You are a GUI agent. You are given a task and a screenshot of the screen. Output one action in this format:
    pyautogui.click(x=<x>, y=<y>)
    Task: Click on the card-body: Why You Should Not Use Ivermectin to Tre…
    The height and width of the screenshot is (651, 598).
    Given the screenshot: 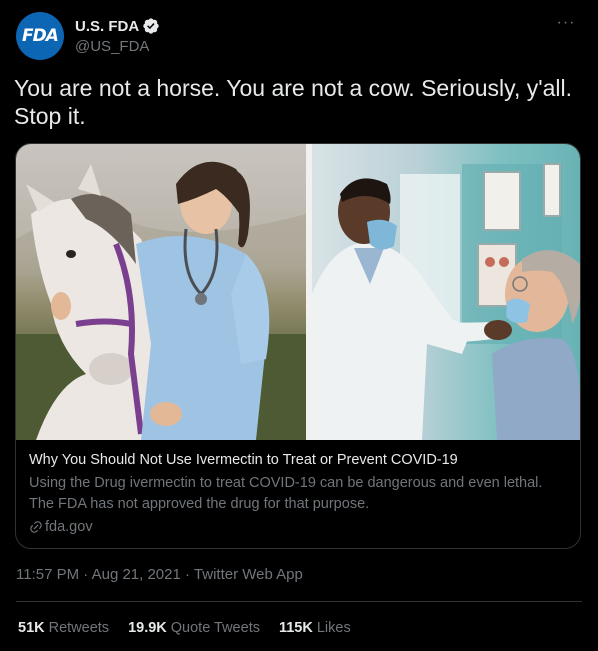 What is the action you would take?
    pyautogui.click(x=298, y=488)
    